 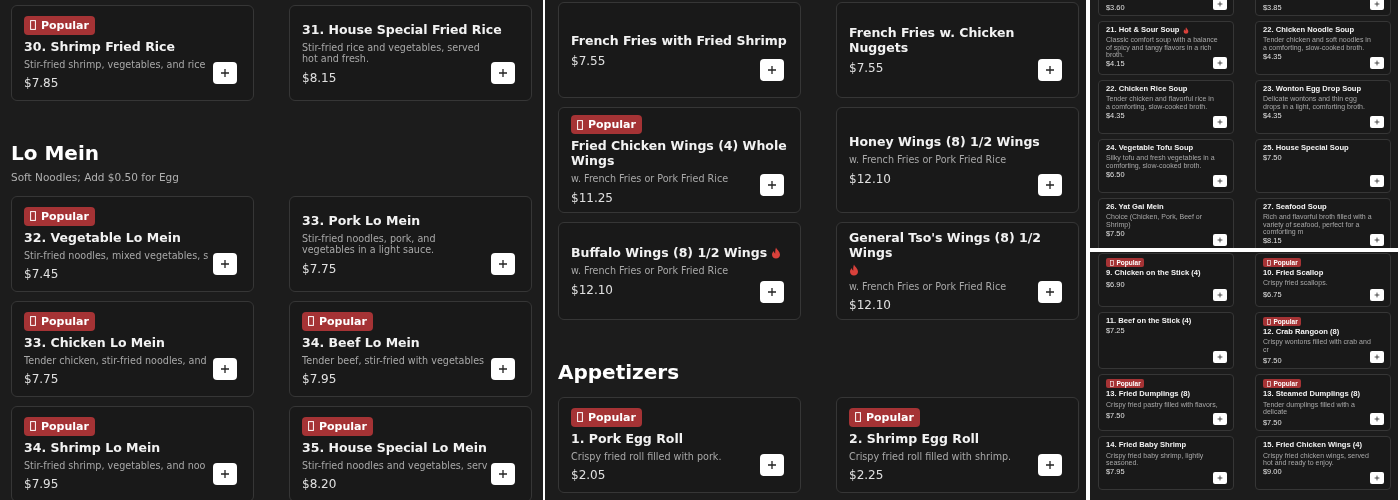 I want to click on section-heading: Lo Mein, so click(x=55, y=153).